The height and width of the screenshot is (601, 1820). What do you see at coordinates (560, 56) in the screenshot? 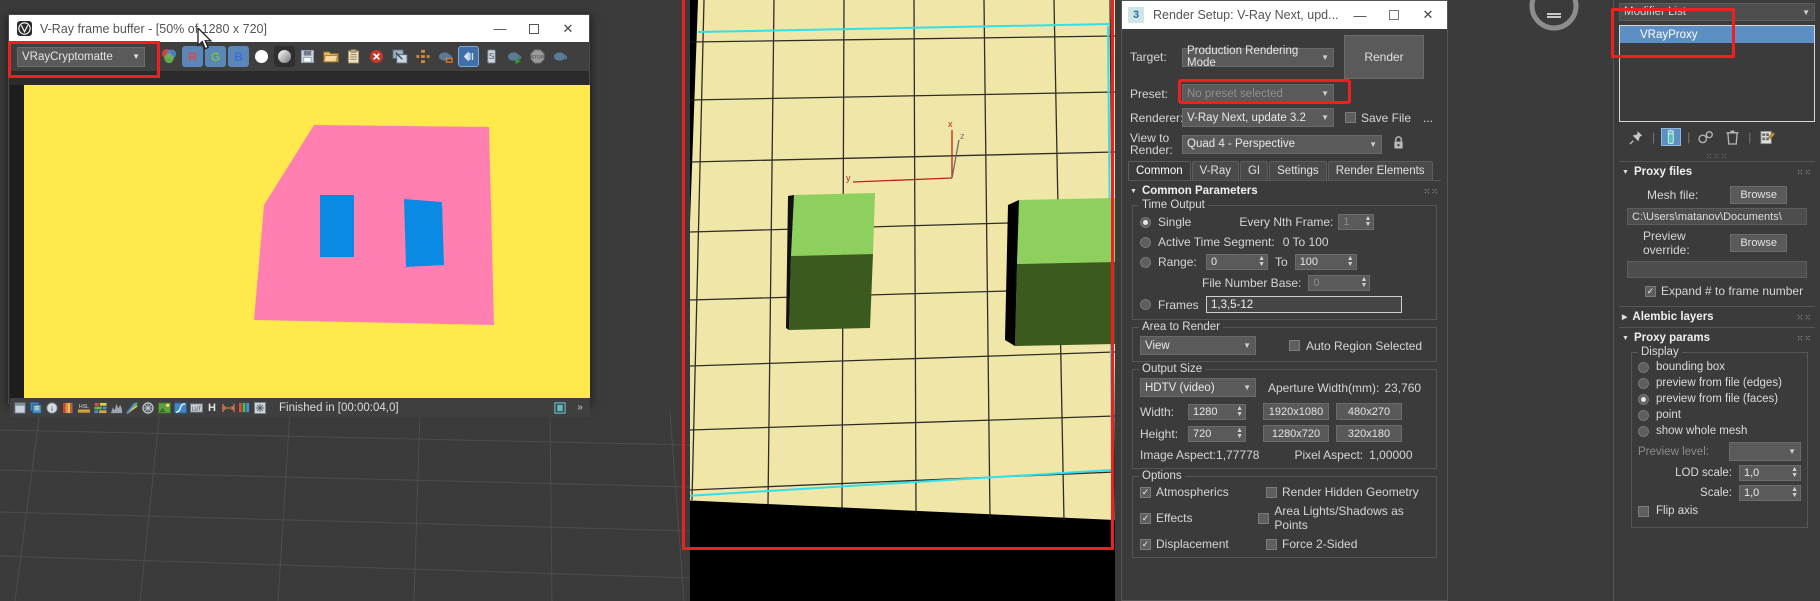
I see `teapot-last-icon` at bounding box center [560, 56].